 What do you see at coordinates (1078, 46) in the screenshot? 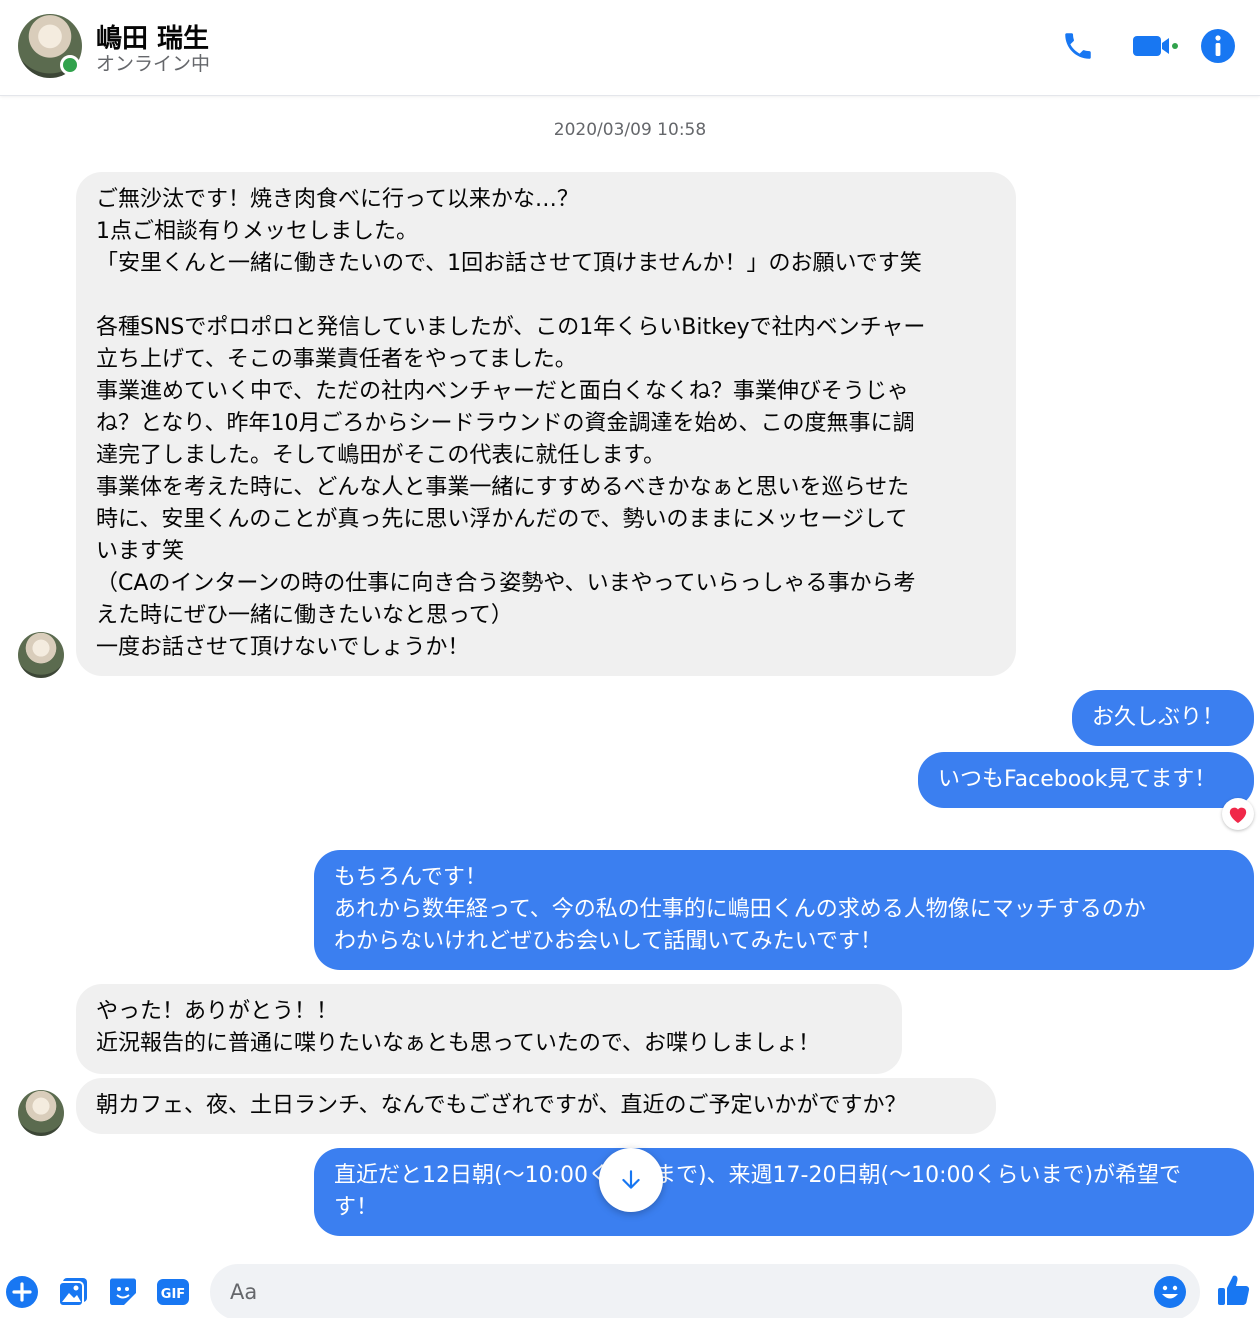
I see `phone-icon` at bounding box center [1078, 46].